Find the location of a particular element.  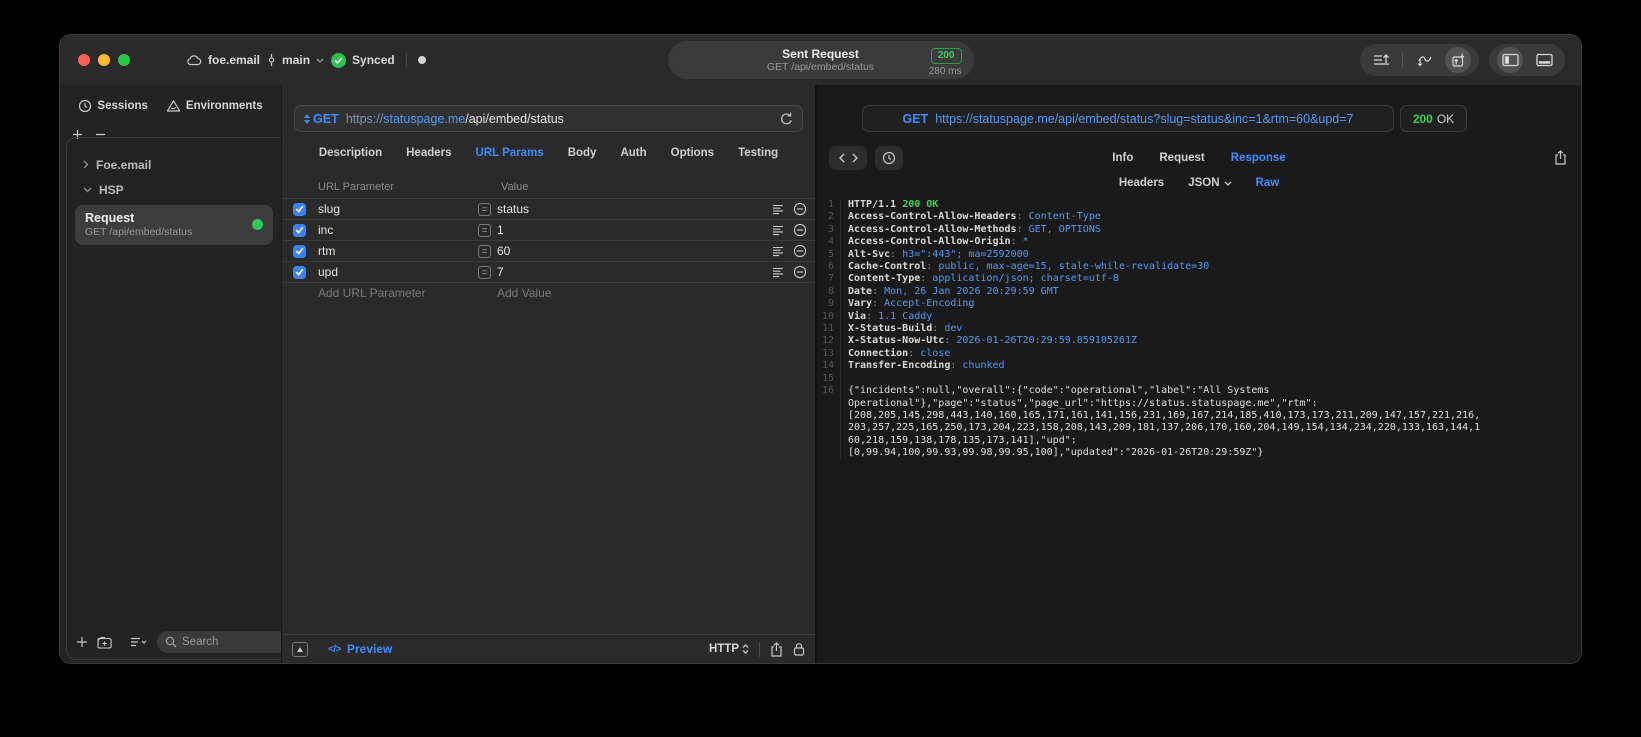

line-number: 13 is located at coordinates (829, 354).